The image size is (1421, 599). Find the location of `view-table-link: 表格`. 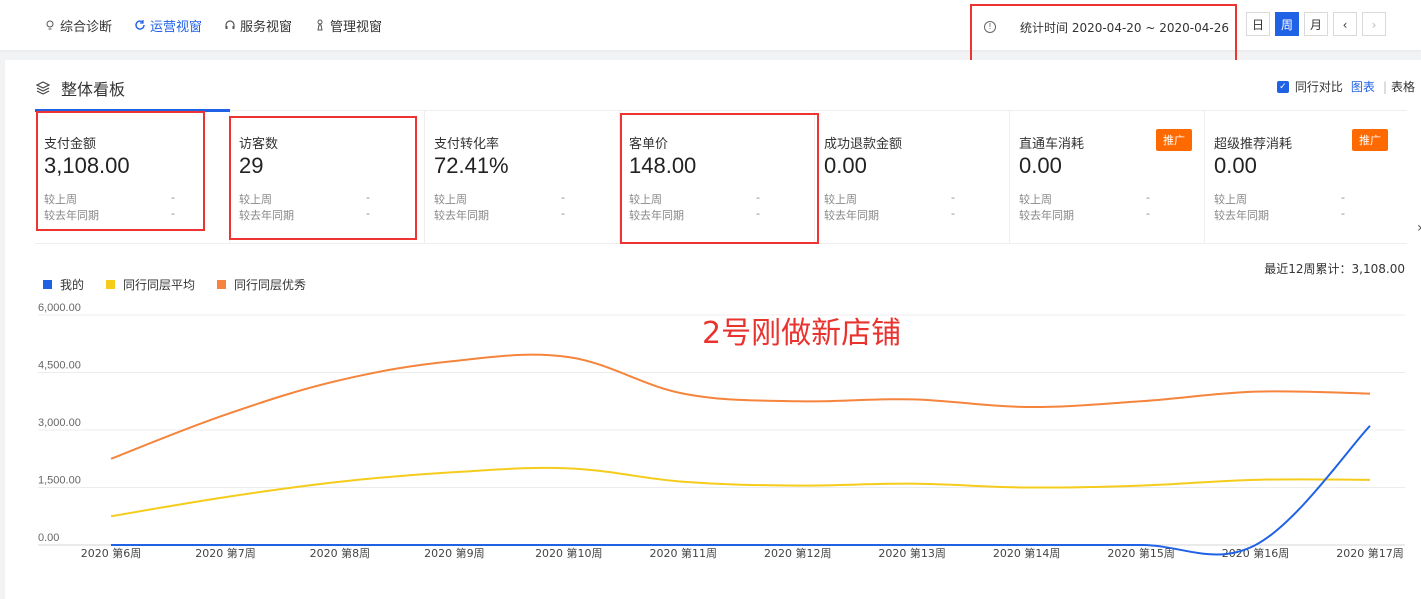

view-table-link: 表格 is located at coordinates (1403, 86).